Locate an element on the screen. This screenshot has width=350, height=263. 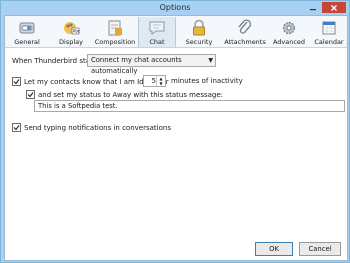
tab-calendar: Calendar is located at coordinates (329, 32).